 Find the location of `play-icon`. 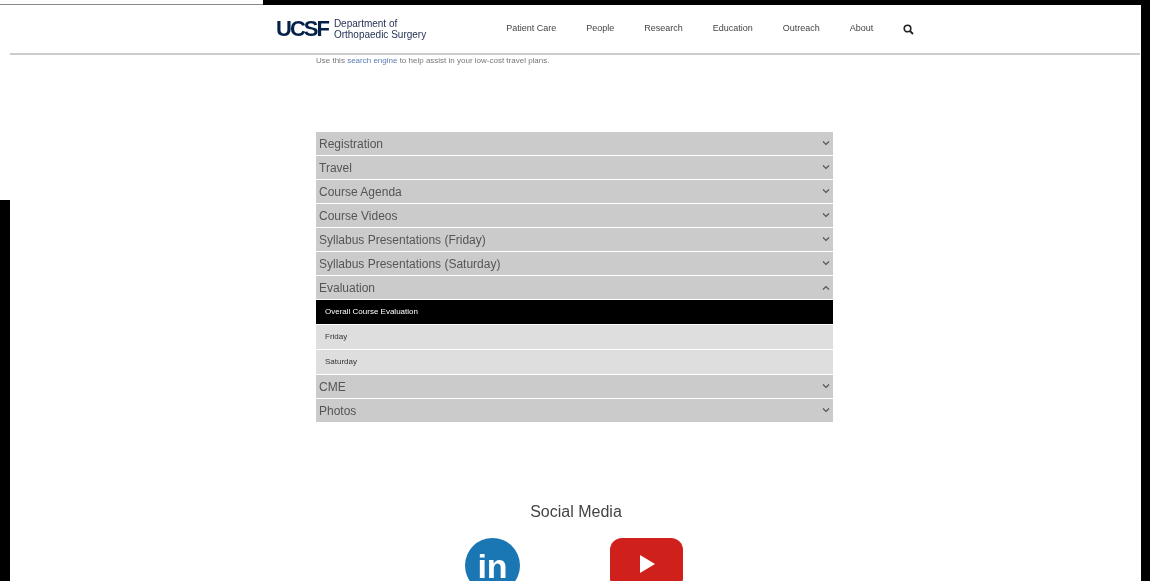

play-icon is located at coordinates (646, 559).